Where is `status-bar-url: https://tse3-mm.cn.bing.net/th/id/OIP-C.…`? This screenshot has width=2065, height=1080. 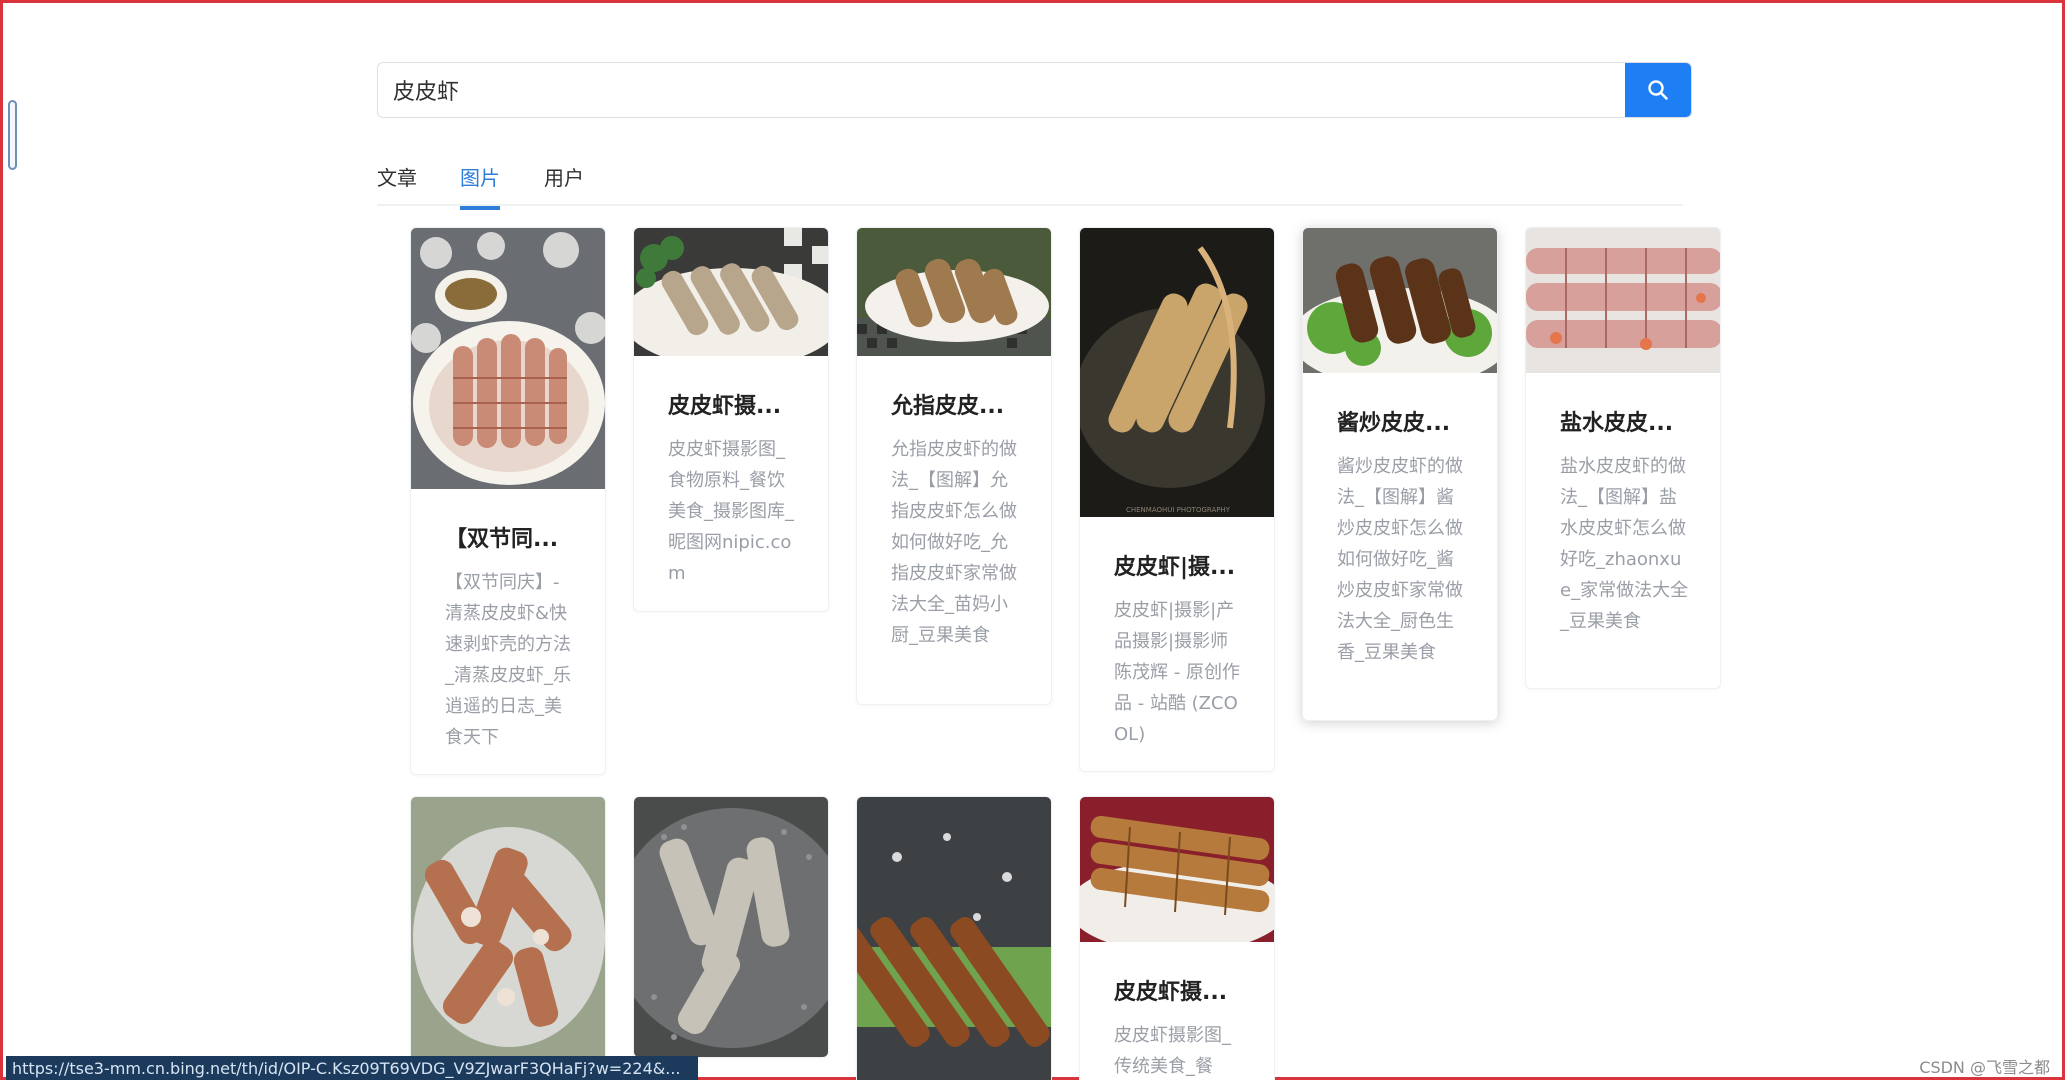 status-bar-url: https://tse3-mm.cn.bing.net/th/id/OIP-C.… is located at coordinates (352, 1068).